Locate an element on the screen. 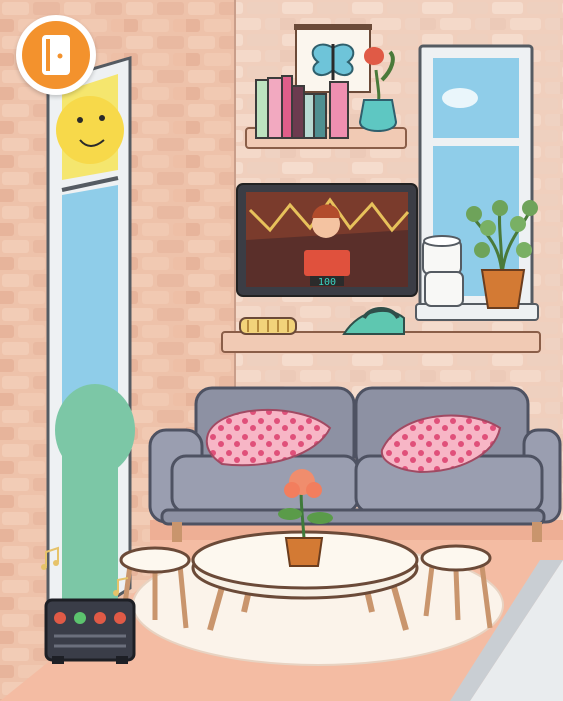  wall-tv: 100 is located at coordinates (327, 240).